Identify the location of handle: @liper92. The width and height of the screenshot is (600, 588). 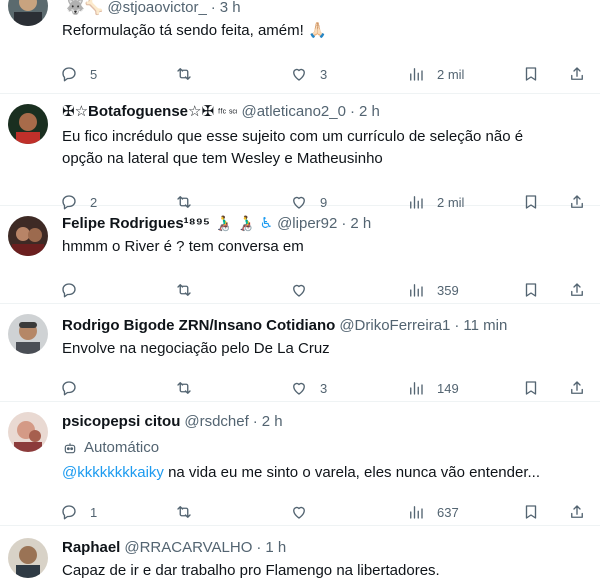
(307, 224).